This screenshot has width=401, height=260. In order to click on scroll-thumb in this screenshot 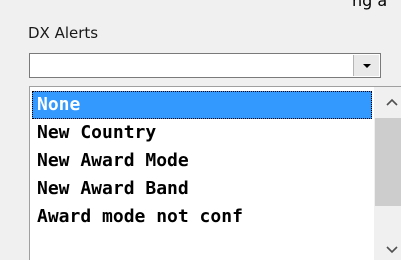, I will do `click(388, 162)`.